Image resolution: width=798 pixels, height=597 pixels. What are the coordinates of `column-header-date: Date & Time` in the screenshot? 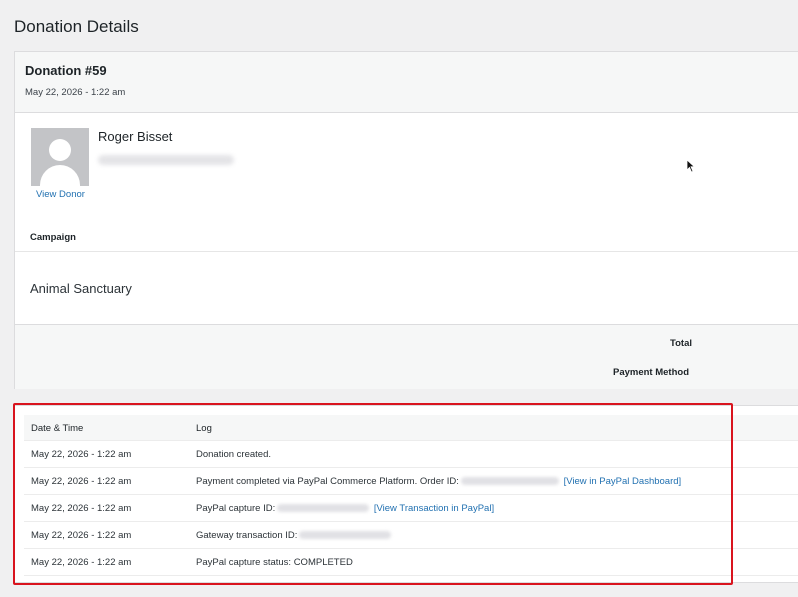 It's located at (57, 428).